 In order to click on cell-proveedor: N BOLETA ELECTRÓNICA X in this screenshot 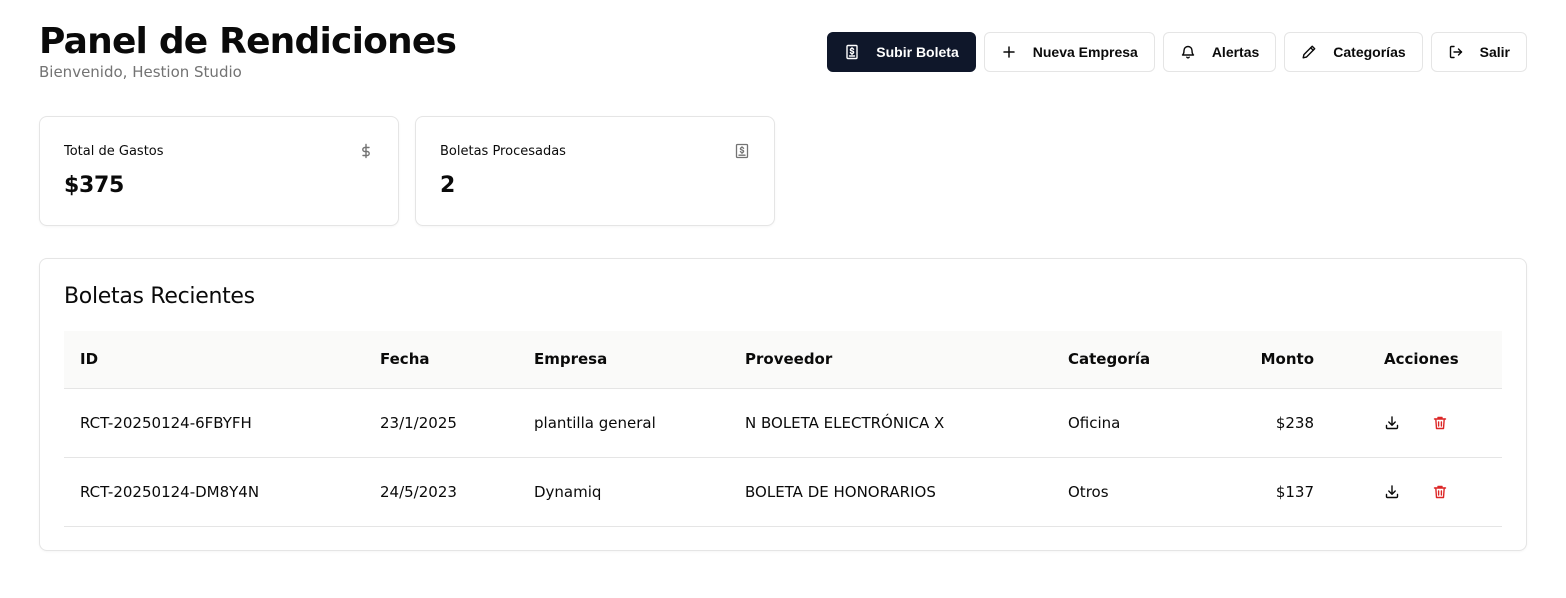, I will do `click(906, 423)`.